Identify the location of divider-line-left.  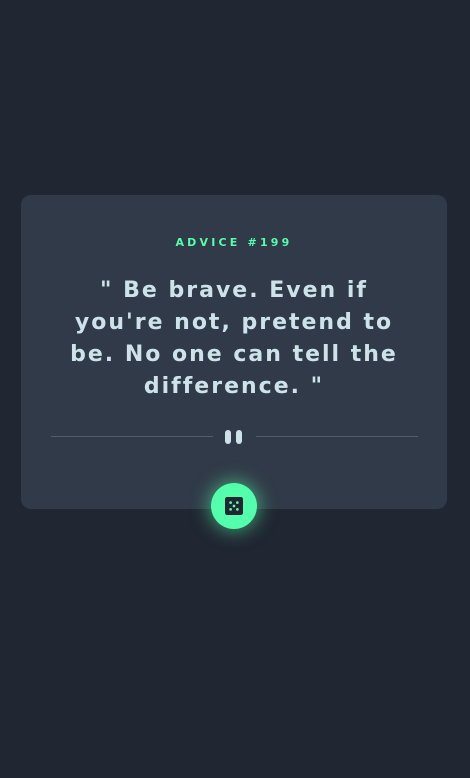
(132, 436).